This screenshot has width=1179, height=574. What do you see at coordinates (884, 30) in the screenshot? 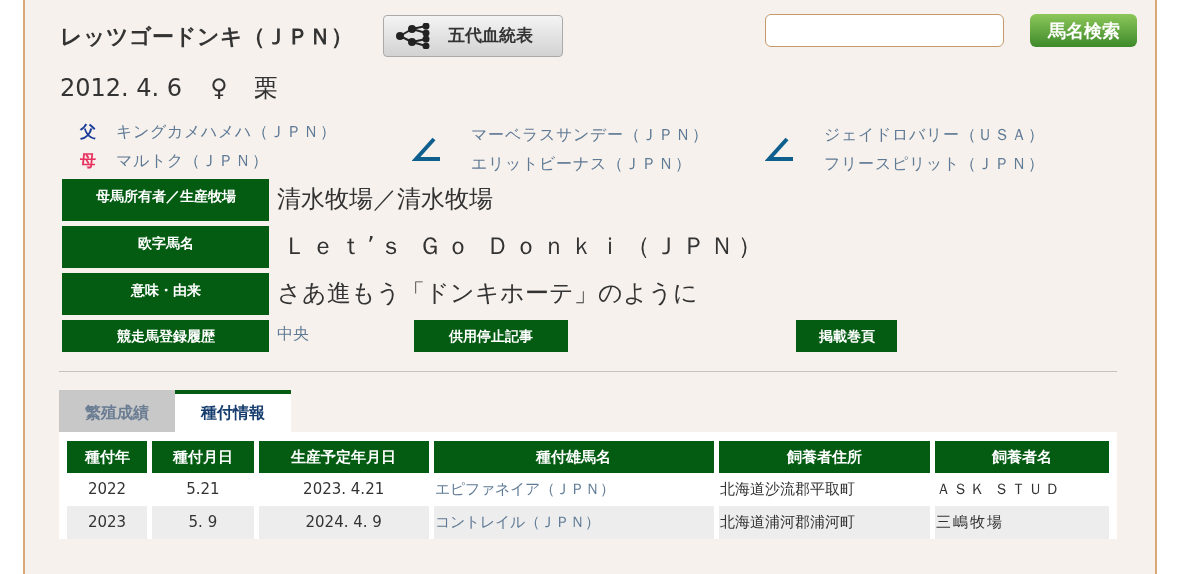
I see `search-field` at bounding box center [884, 30].